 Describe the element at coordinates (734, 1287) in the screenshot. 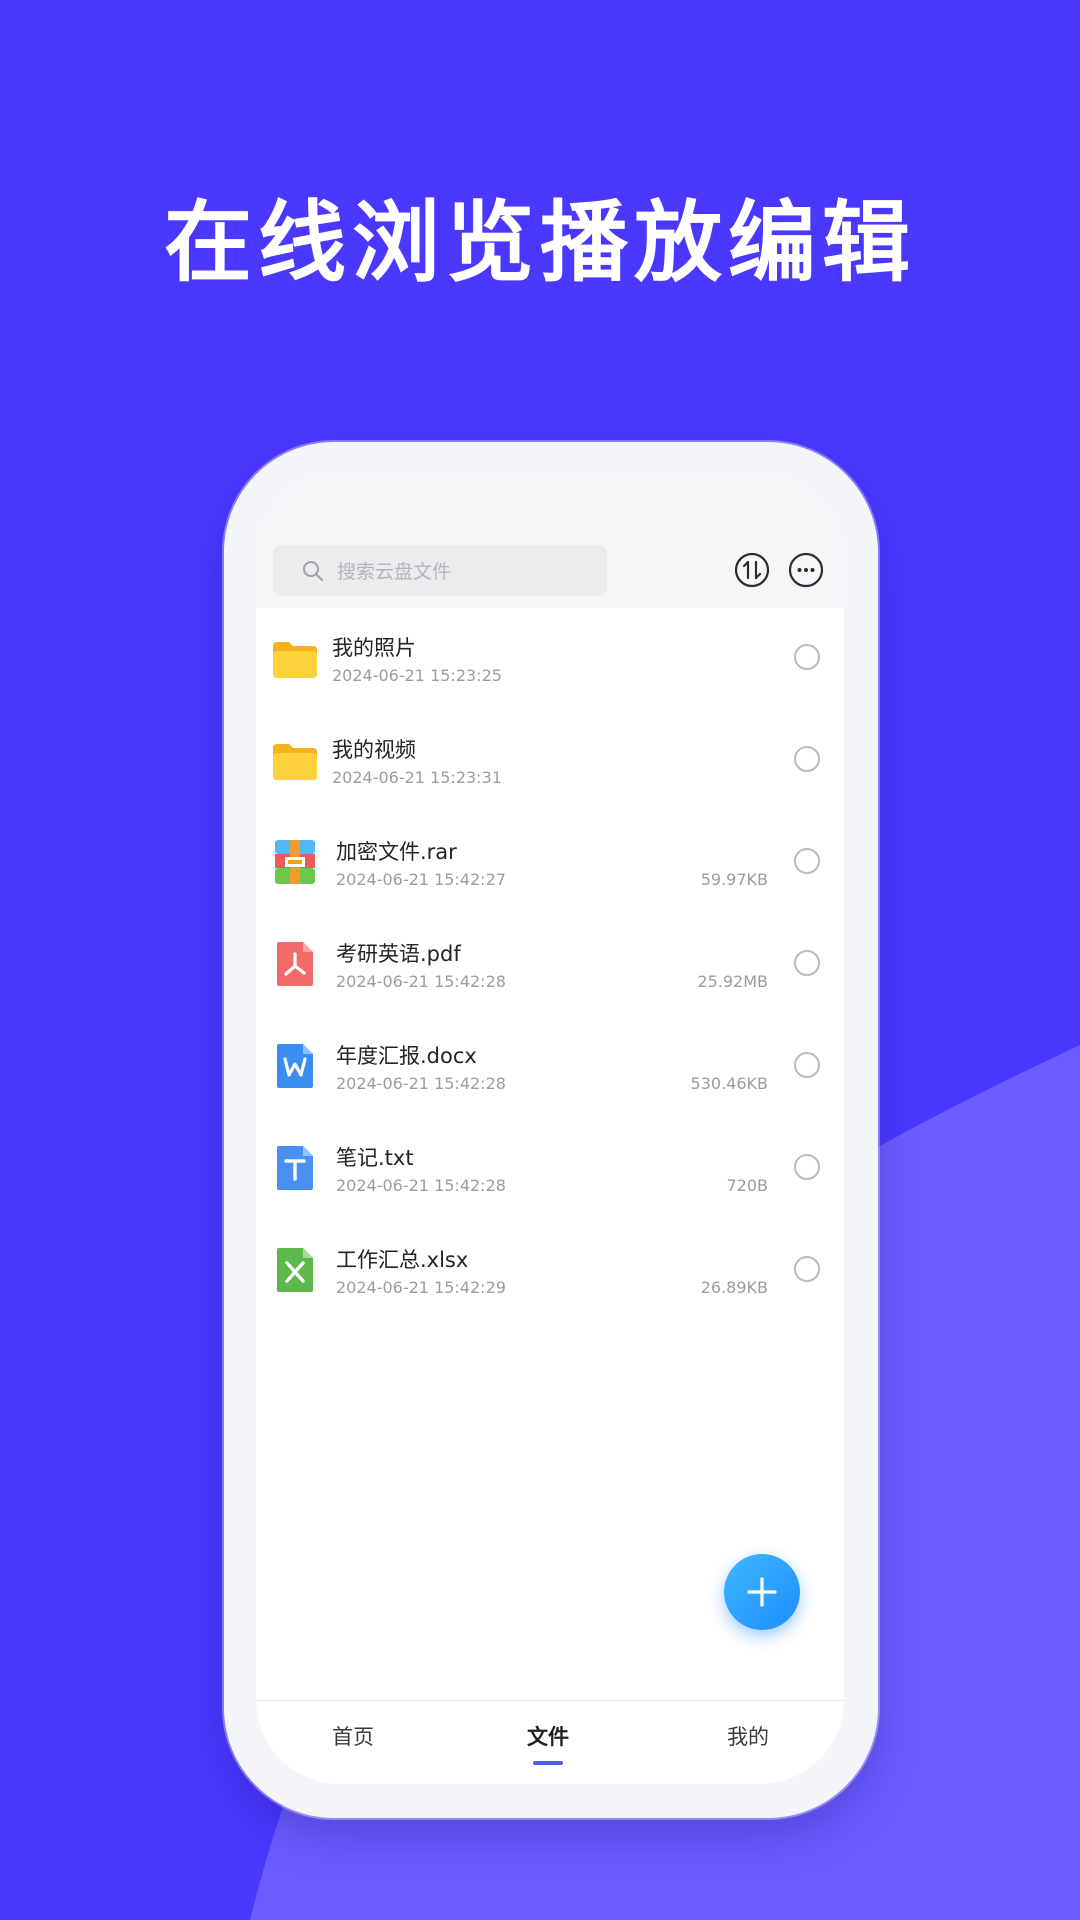

I see `file-size: 26.89KB` at that location.